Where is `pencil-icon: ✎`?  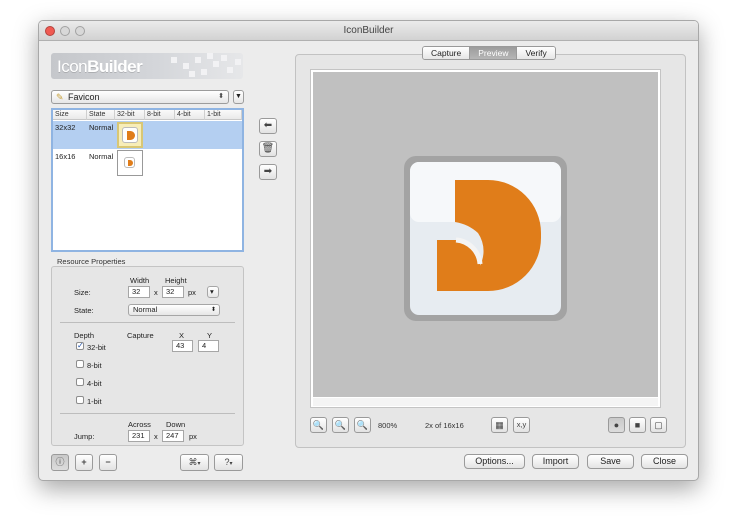 pencil-icon: ✎ is located at coordinates (60, 97).